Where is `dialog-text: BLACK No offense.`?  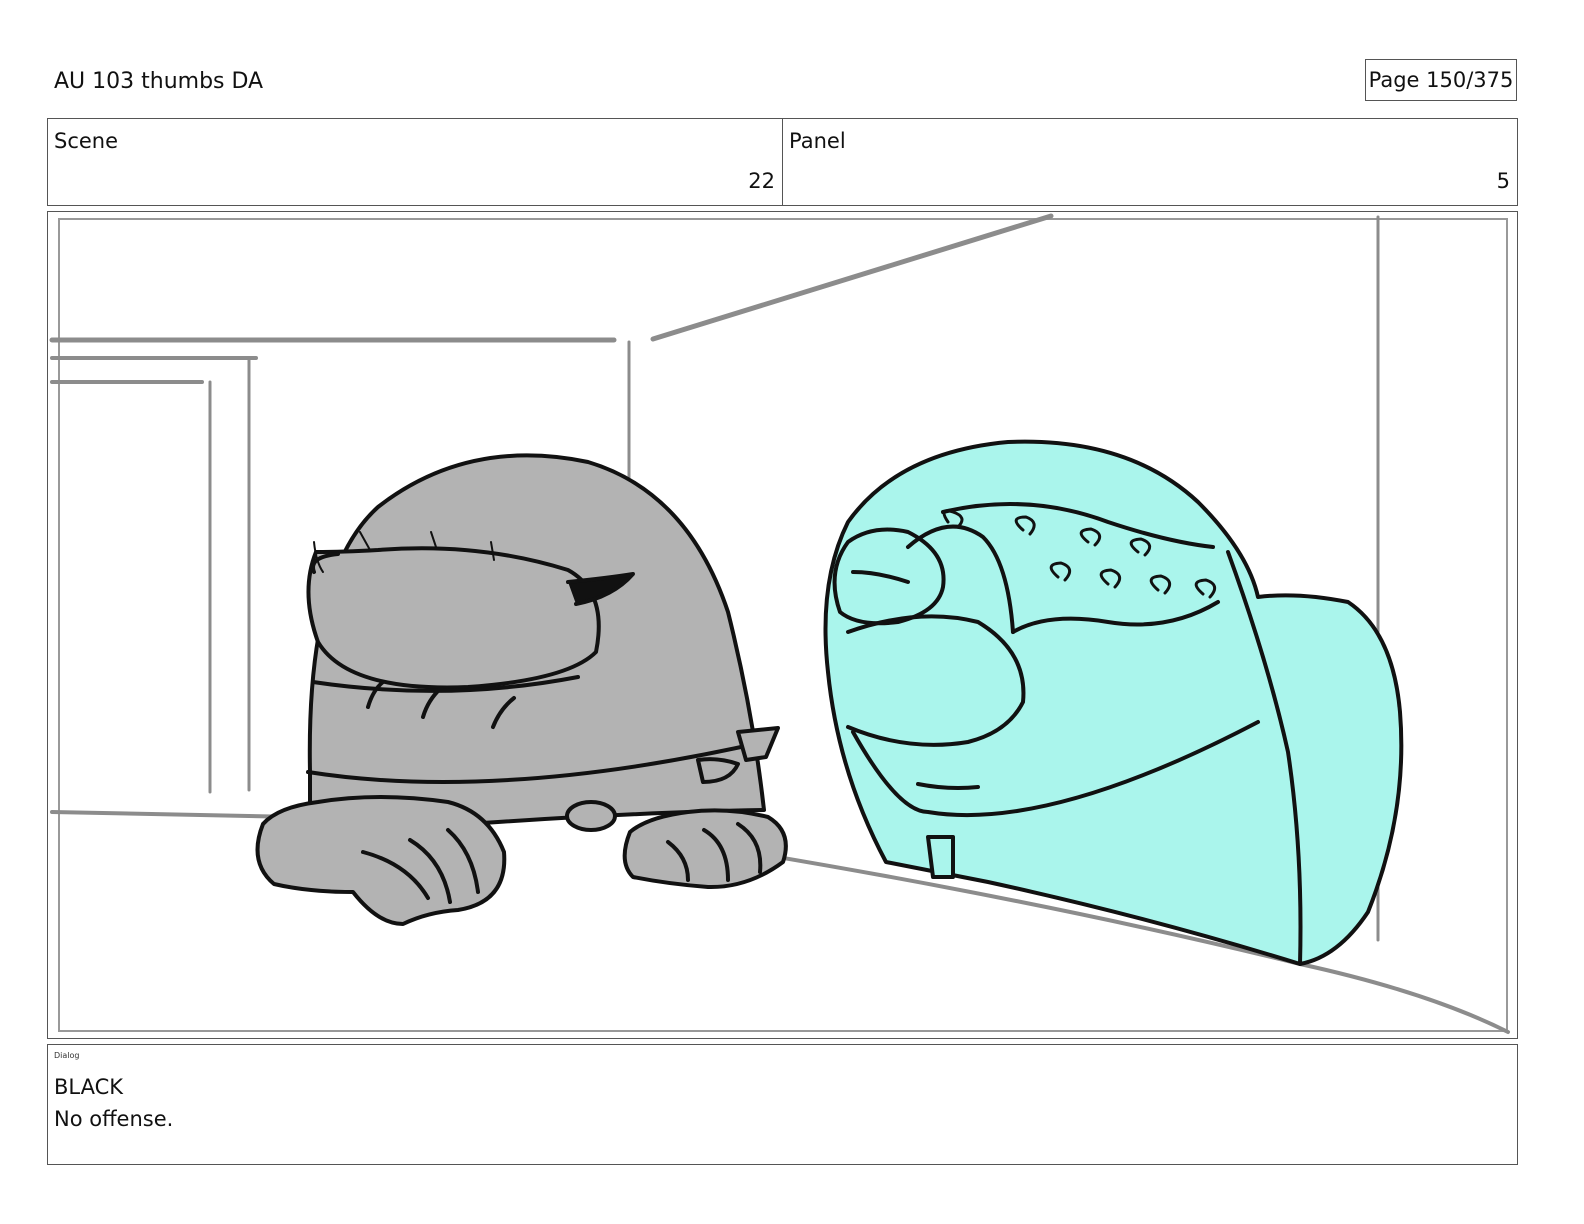
dialog-text: BLACK No offense. is located at coordinates (113, 1103).